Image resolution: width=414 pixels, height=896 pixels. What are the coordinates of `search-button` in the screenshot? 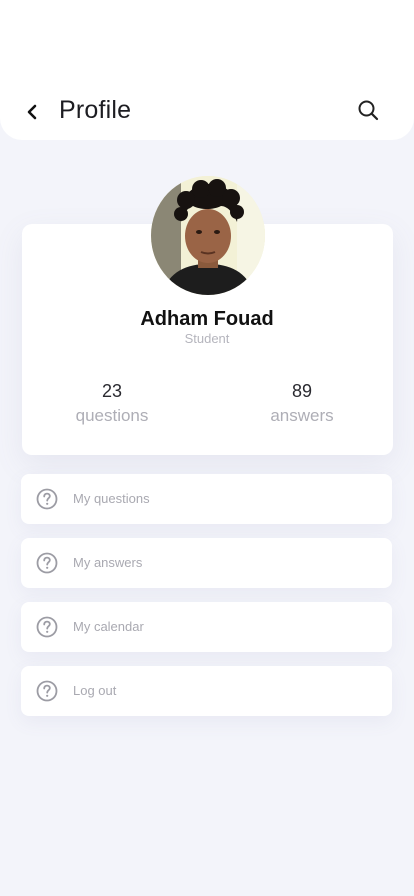 It's located at (368, 110).